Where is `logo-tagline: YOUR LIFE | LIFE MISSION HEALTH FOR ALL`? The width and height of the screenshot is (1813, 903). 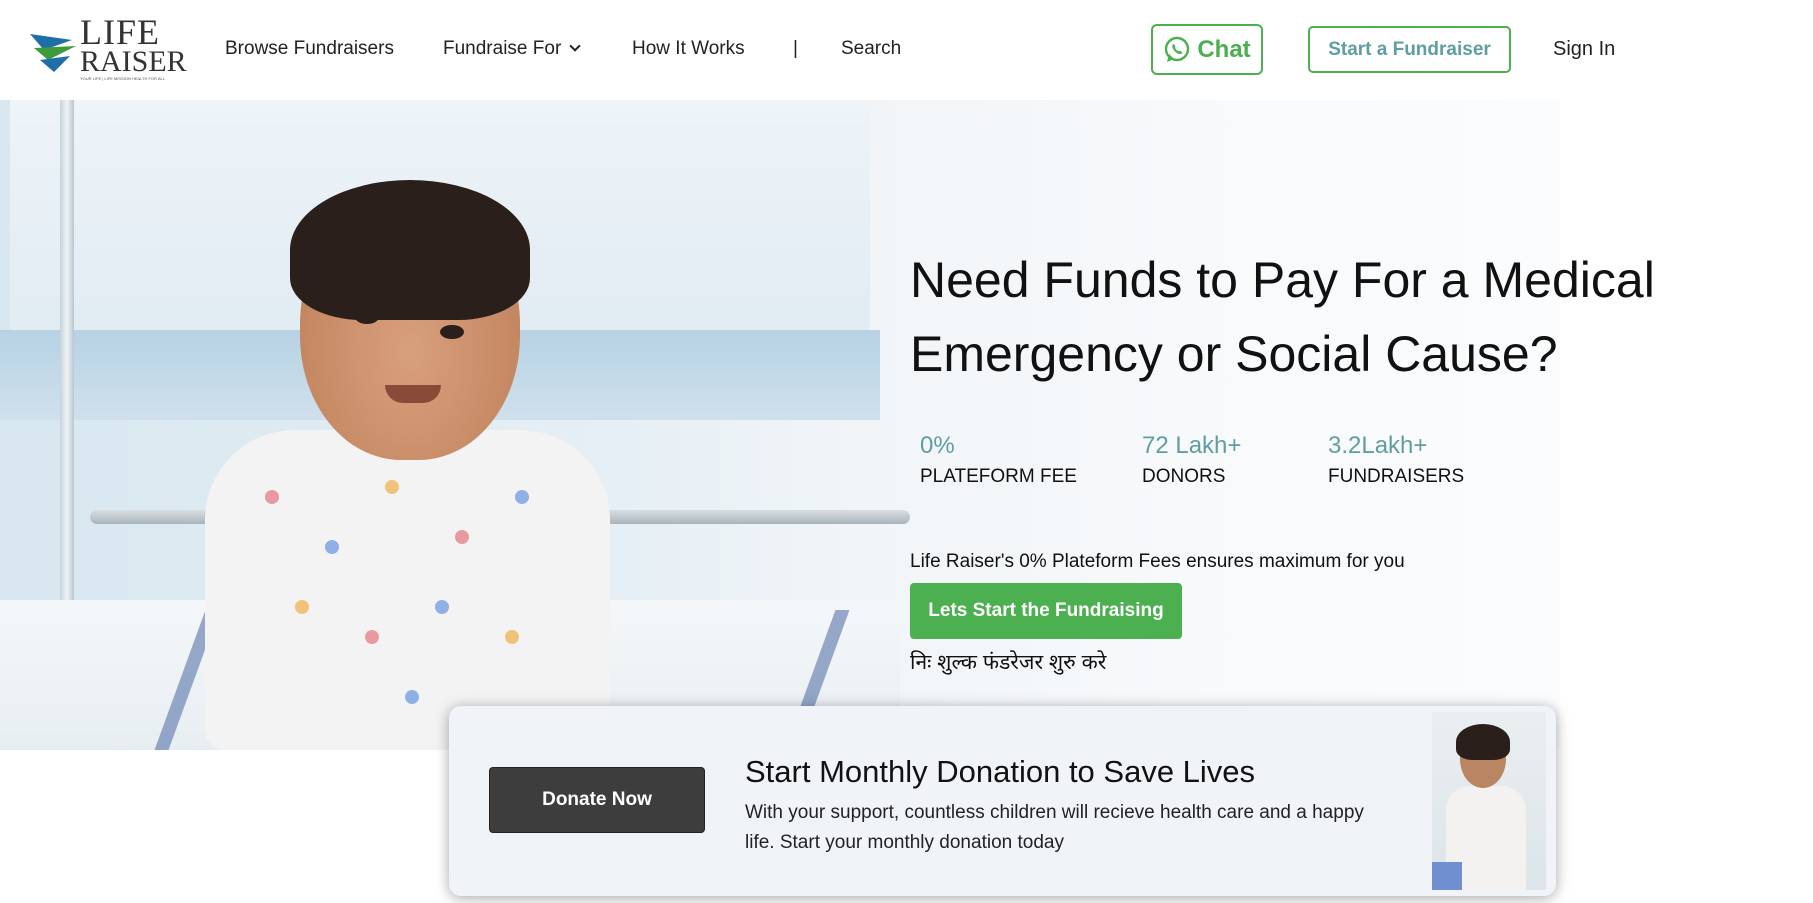
logo-tagline: YOUR LIFE | LIFE MISSION HEALTH FOR ALL is located at coordinates (122, 78).